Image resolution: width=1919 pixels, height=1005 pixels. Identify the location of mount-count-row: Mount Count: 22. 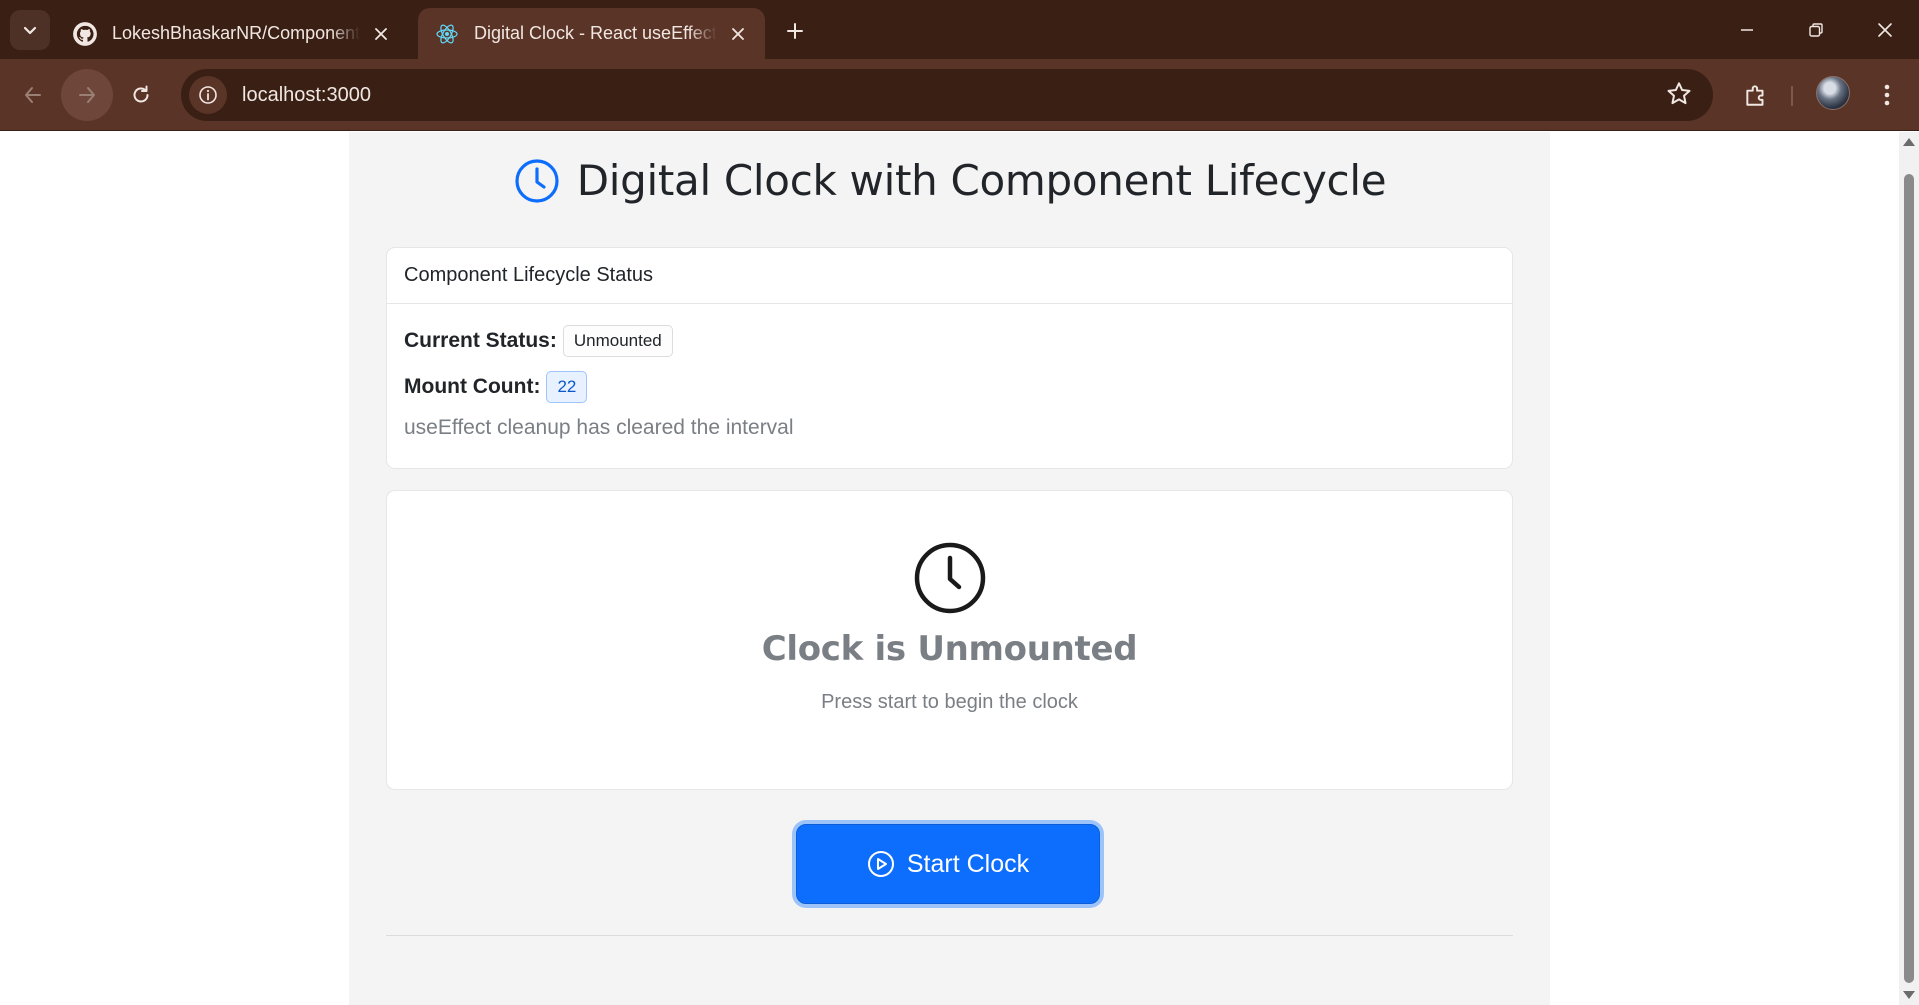
(949, 387).